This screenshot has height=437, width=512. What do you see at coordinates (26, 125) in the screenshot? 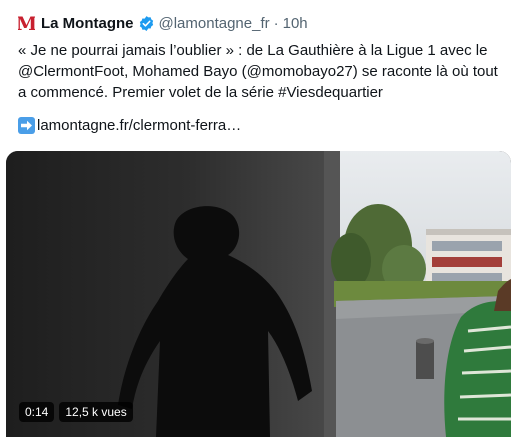
I see `arrow-right-icon` at bounding box center [26, 125].